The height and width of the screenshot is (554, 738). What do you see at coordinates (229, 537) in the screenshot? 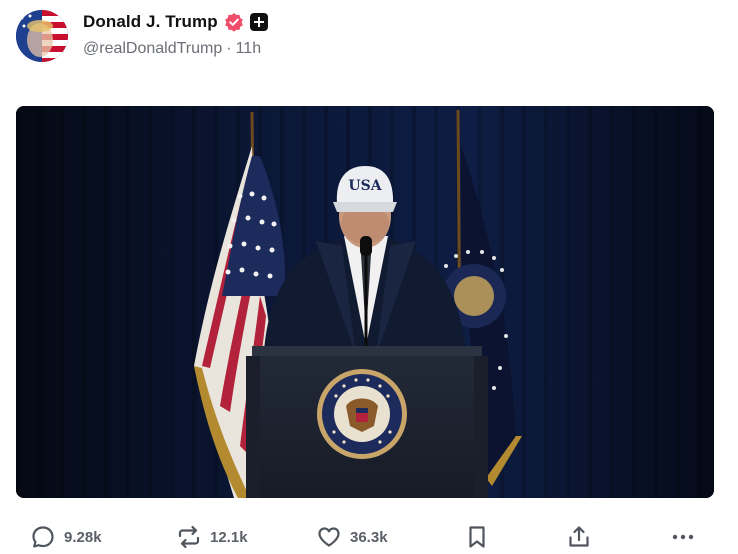
I see `repost-count: 12.1k` at bounding box center [229, 537].